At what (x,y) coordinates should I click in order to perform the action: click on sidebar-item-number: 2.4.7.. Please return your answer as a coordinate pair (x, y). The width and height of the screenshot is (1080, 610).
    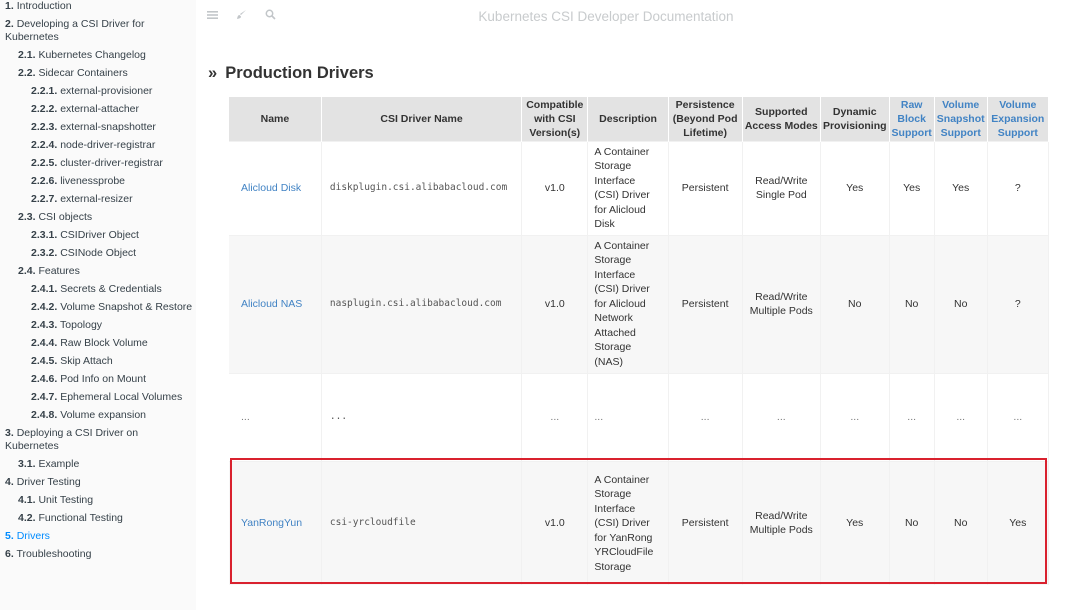
    Looking at the image, I should click on (44, 397).